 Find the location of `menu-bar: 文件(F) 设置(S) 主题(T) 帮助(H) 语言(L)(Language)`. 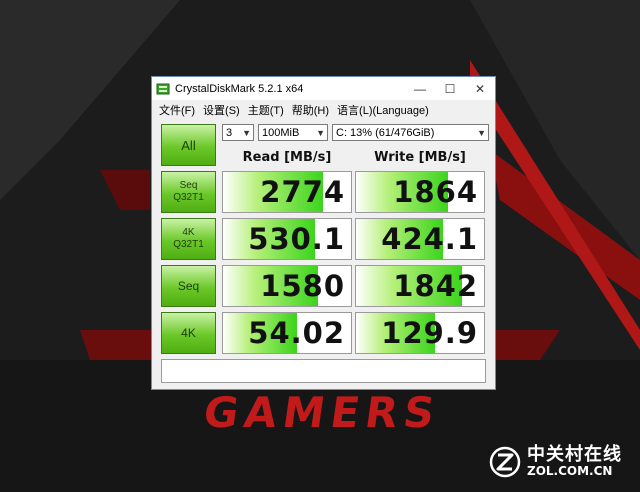

menu-bar: 文件(F) 设置(S) 主题(T) 帮助(H) 语言(L)(Language) is located at coordinates (323, 109).